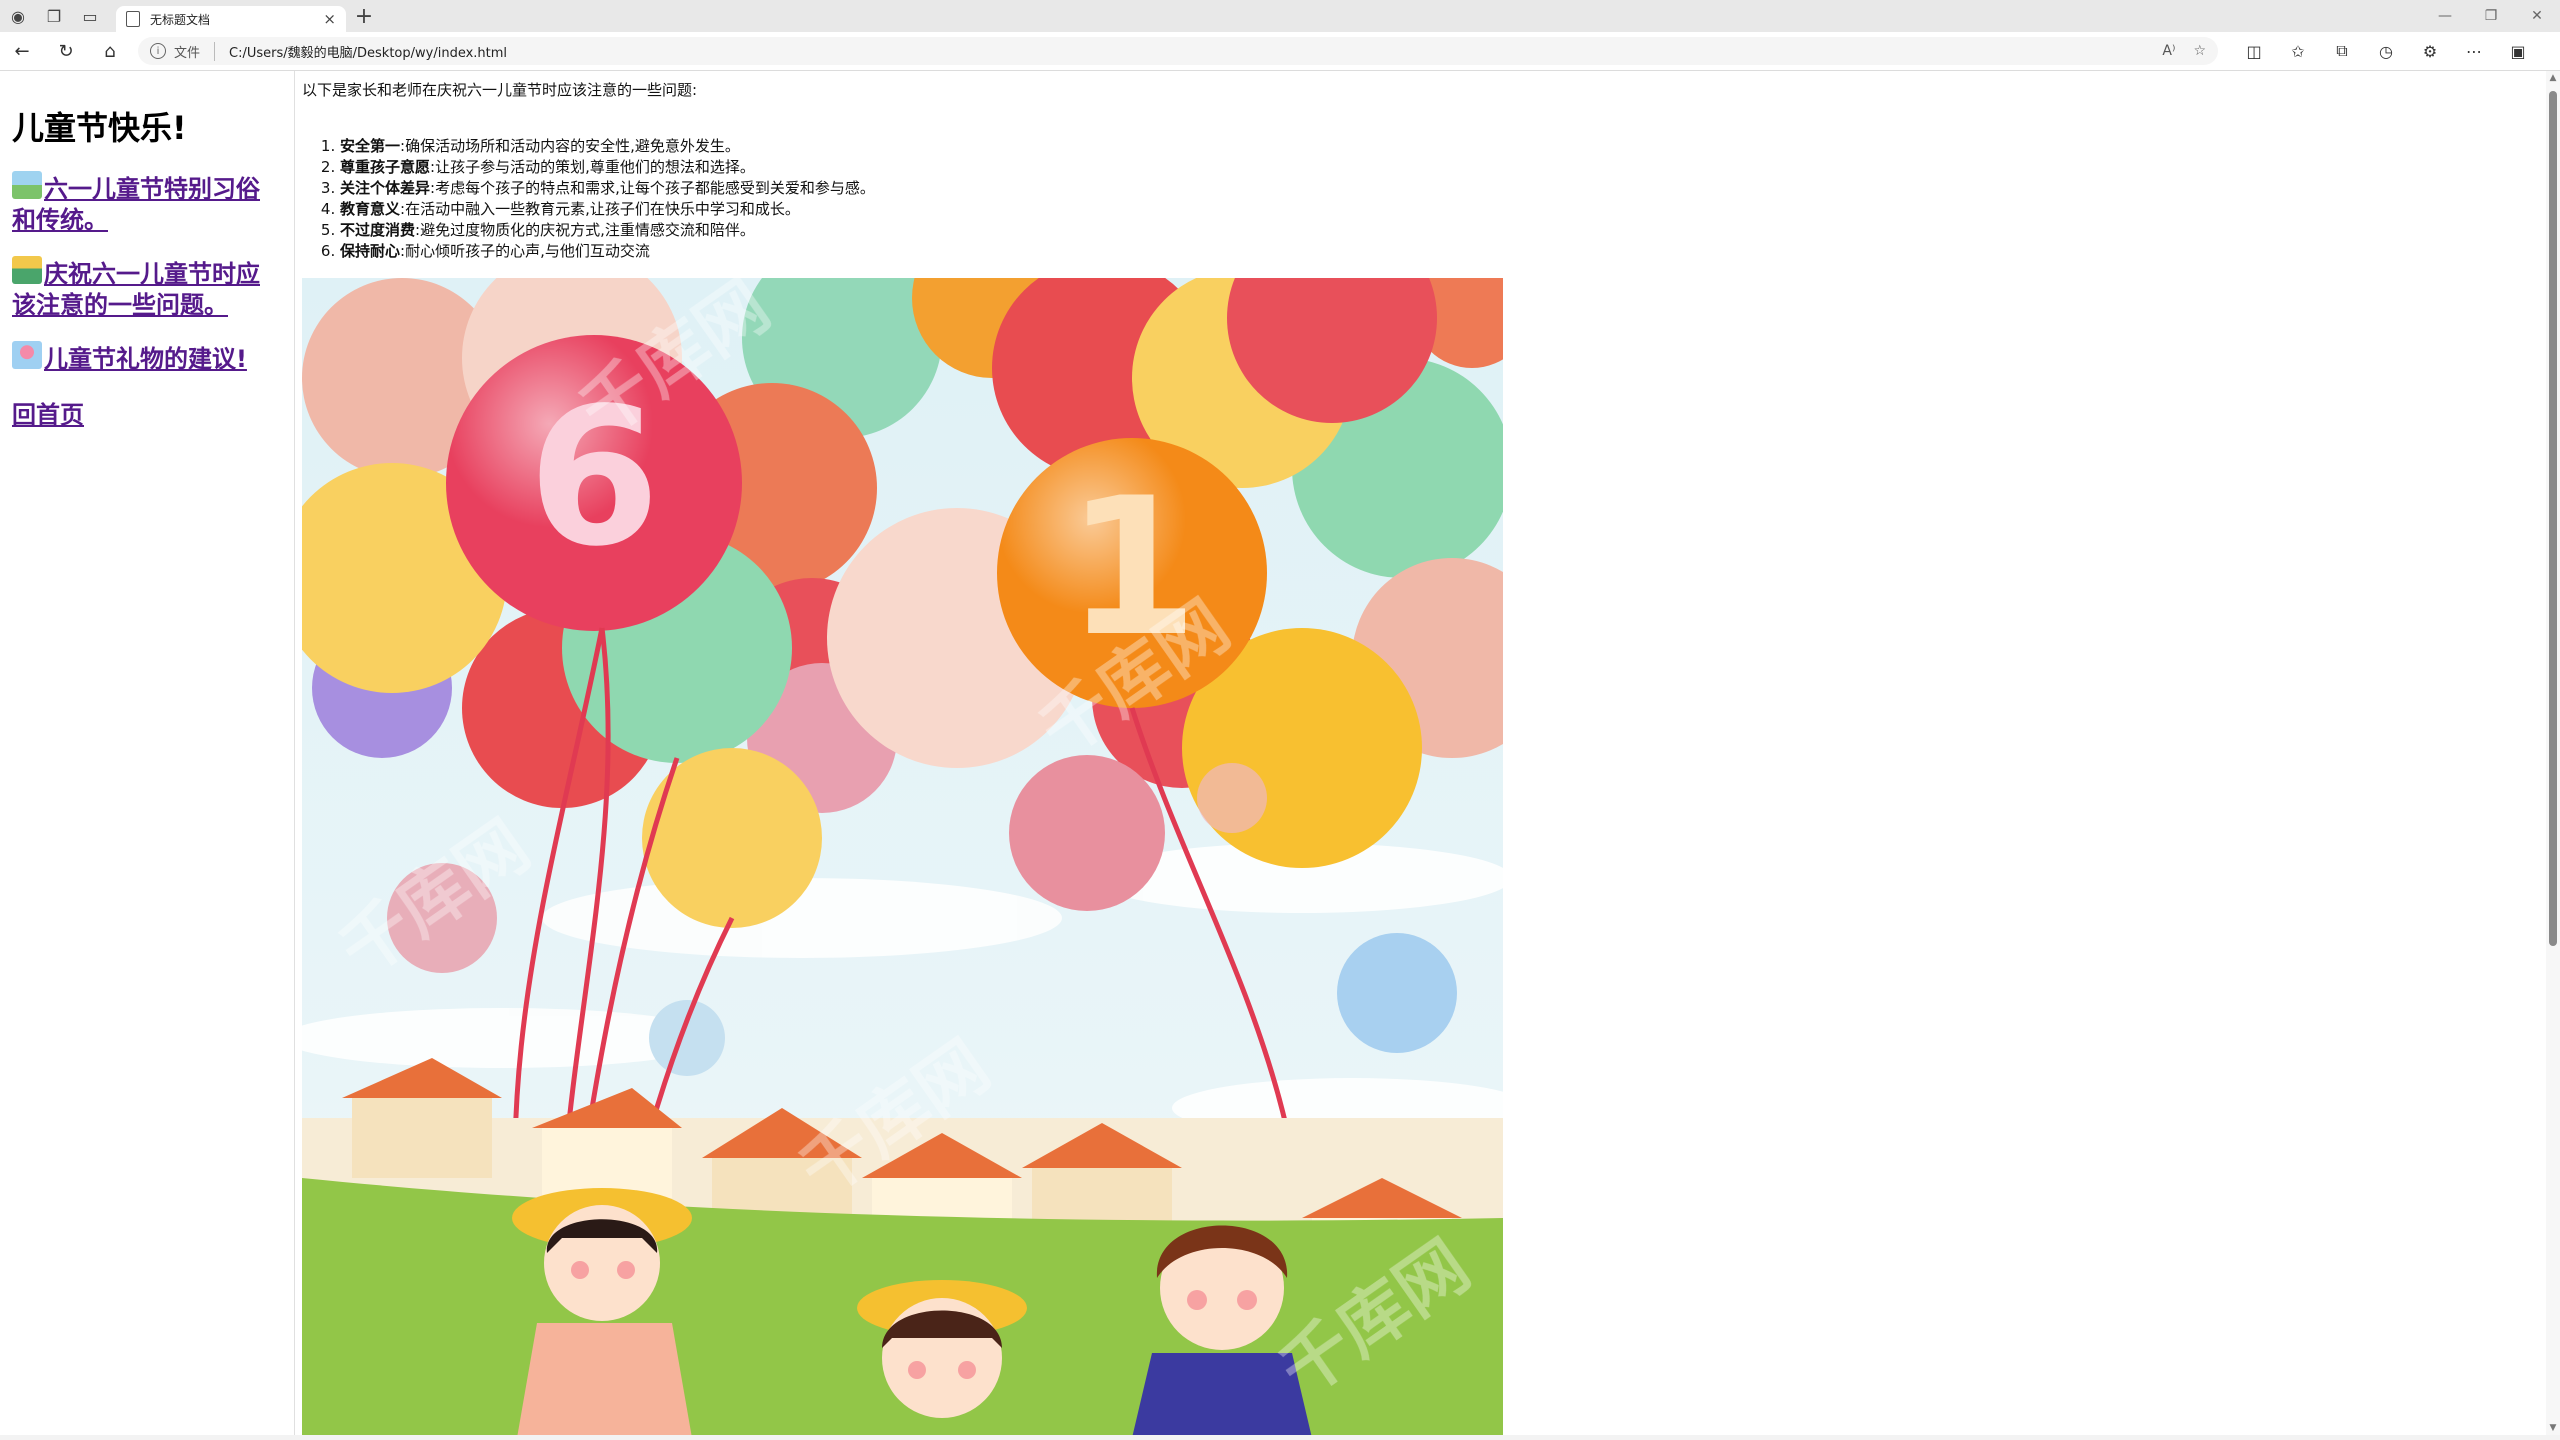 The width and height of the screenshot is (2560, 1440). What do you see at coordinates (2430, 51) in the screenshot?
I see `extensions-icon: ⚙` at bounding box center [2430, 51].